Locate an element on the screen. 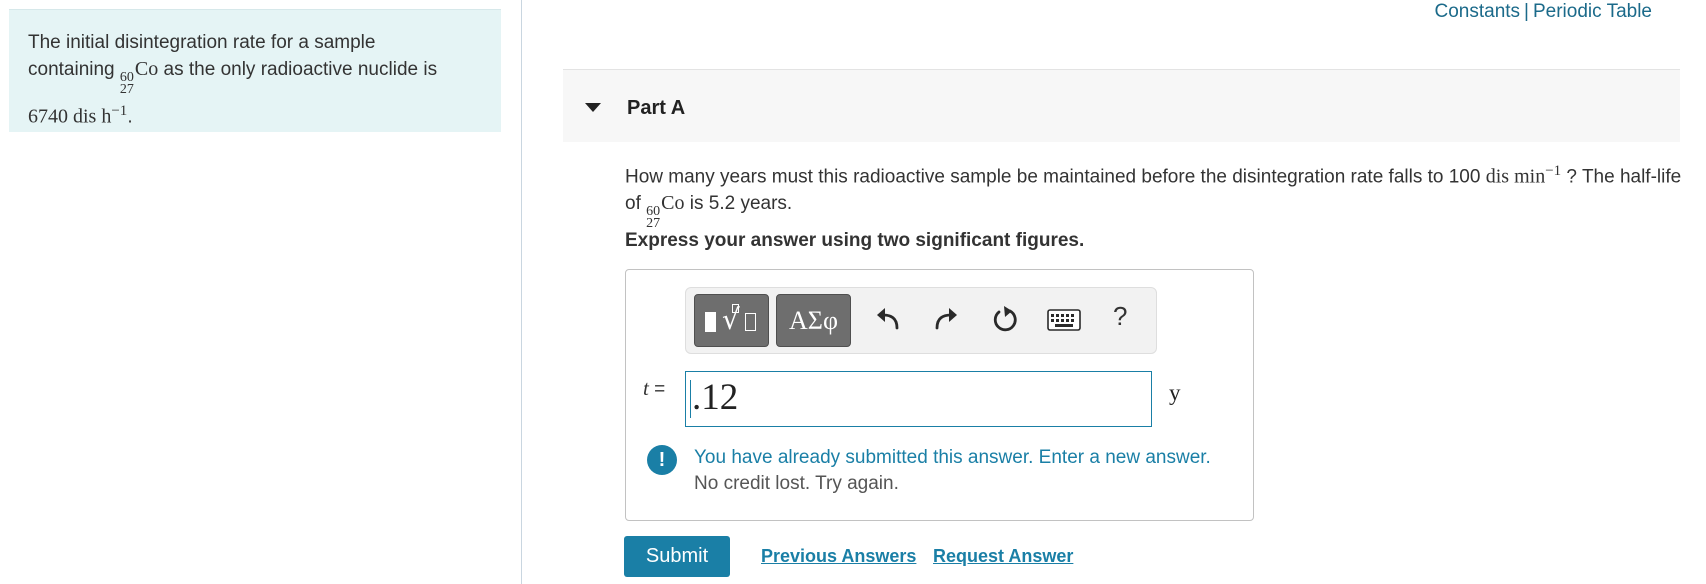 Image resolution: width=1706 pixels, height=584 pixels. answer-value: .12 is located at coordinates (715, 397).